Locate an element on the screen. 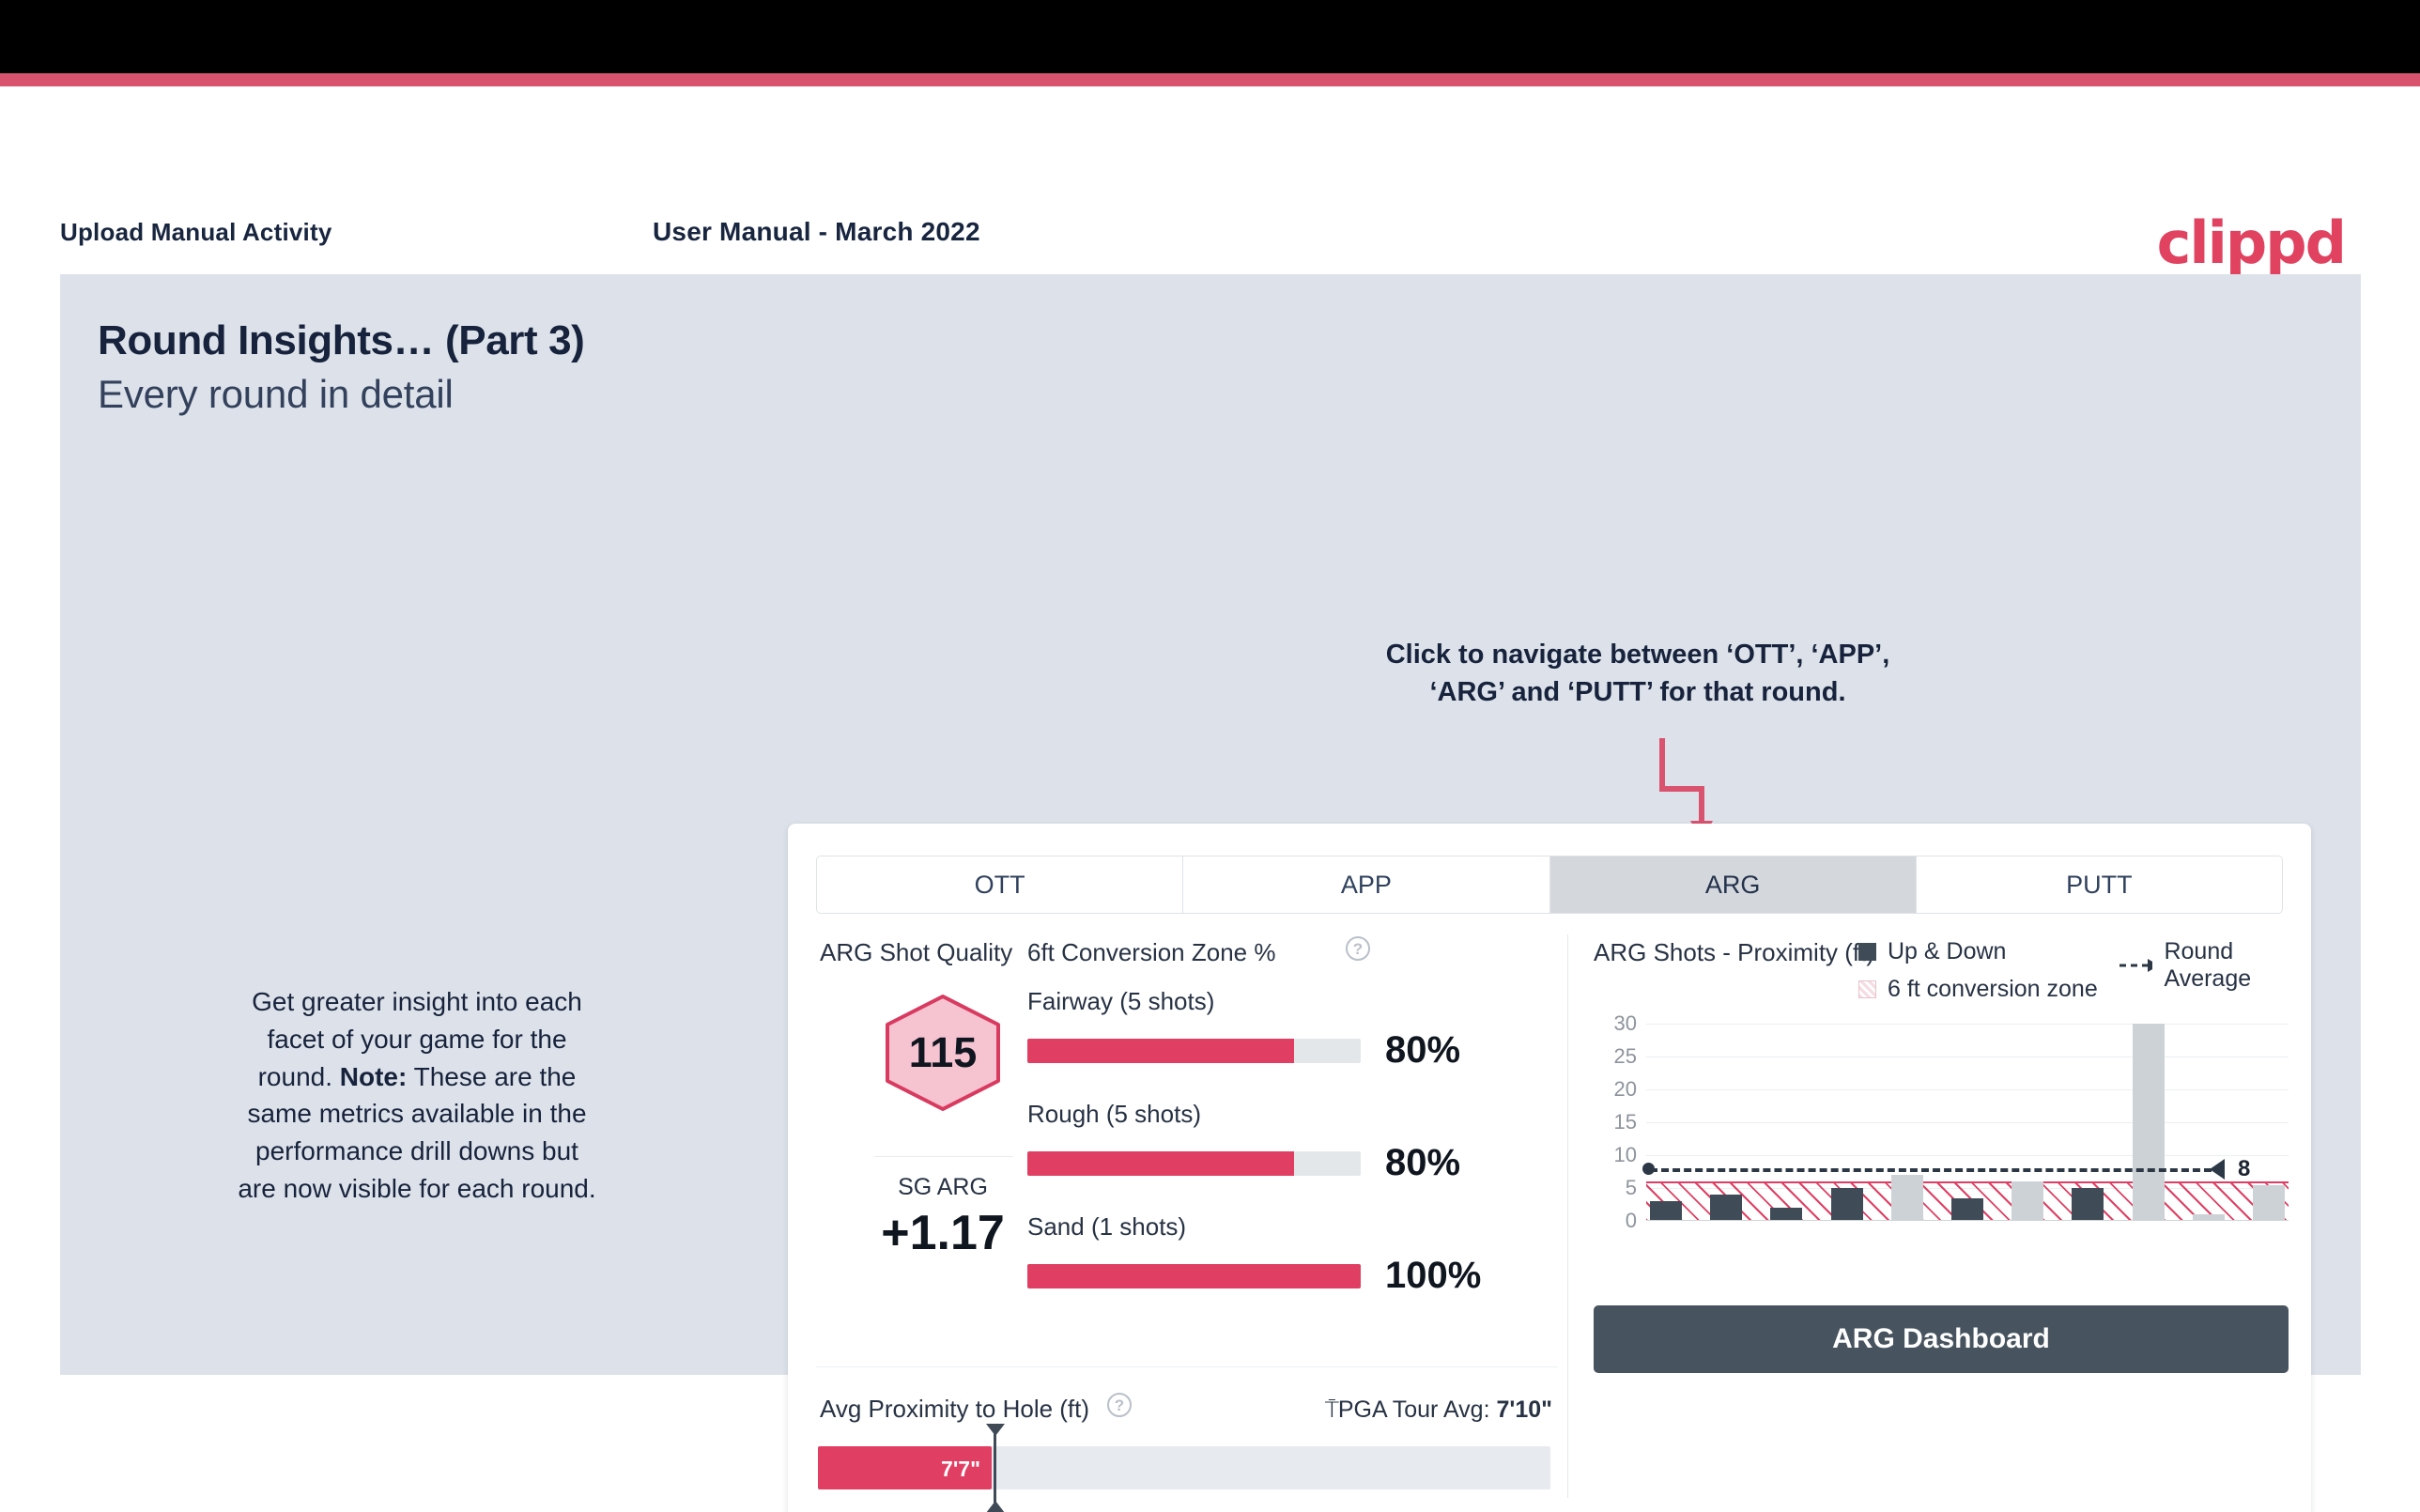 This screenshot has height=1512, width=2420. callout-line-2: ‘ARG’ and ‘PUTT’ for that round. is located at coordinates (1637, 693).